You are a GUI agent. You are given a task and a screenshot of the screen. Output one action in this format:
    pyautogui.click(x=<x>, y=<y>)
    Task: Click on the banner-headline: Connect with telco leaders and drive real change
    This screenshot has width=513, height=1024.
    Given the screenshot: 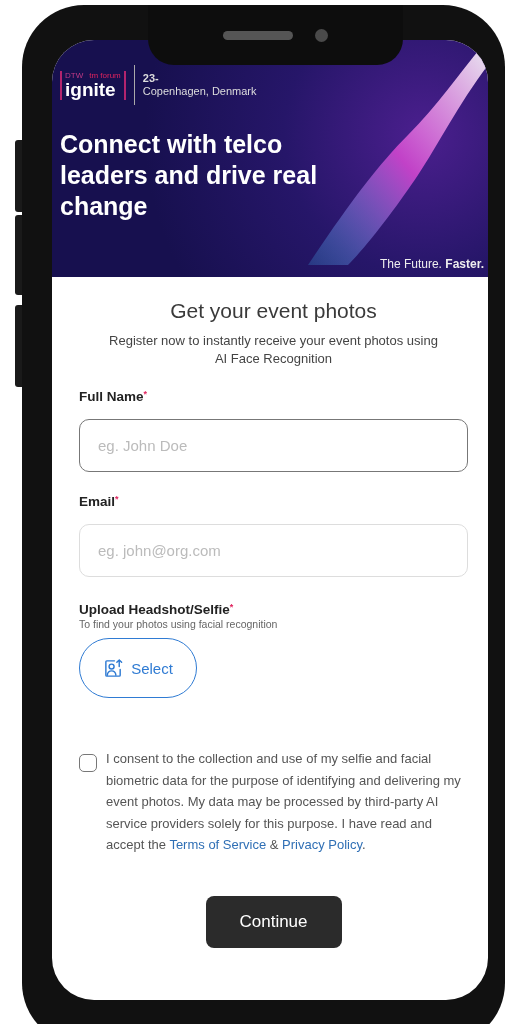 What is the action you would take?
    pyautogui.click(x=189, y=175)
    